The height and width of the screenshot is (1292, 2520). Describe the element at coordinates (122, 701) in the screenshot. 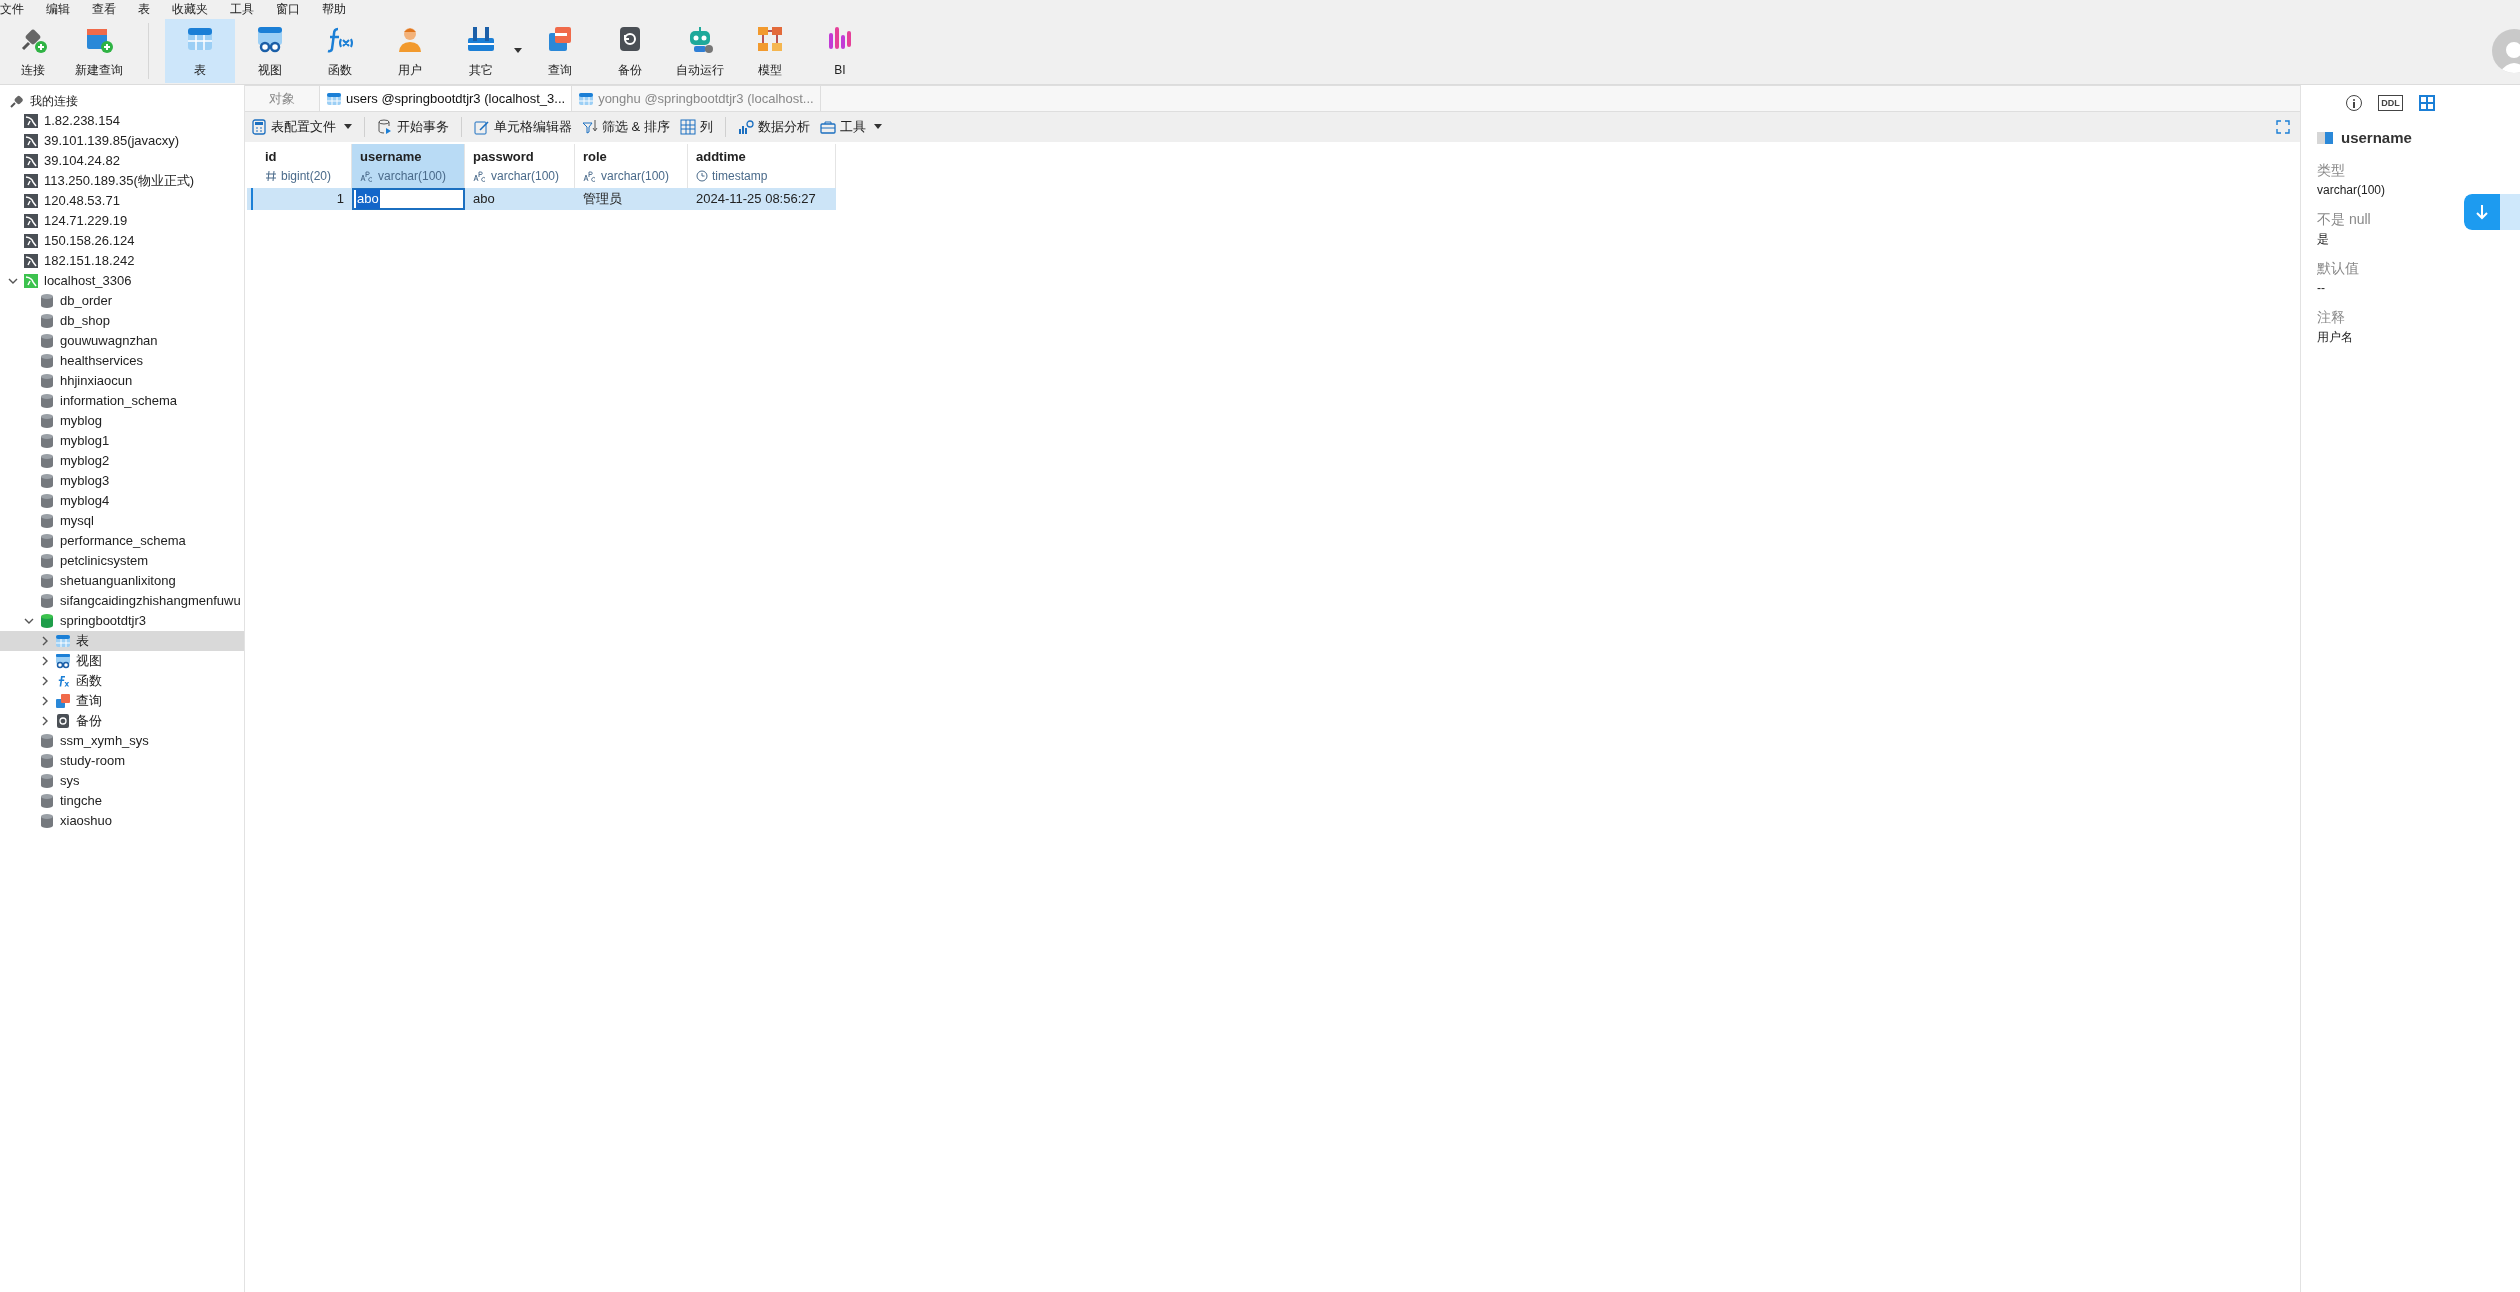

I see `tree-item: 查询` at that location.